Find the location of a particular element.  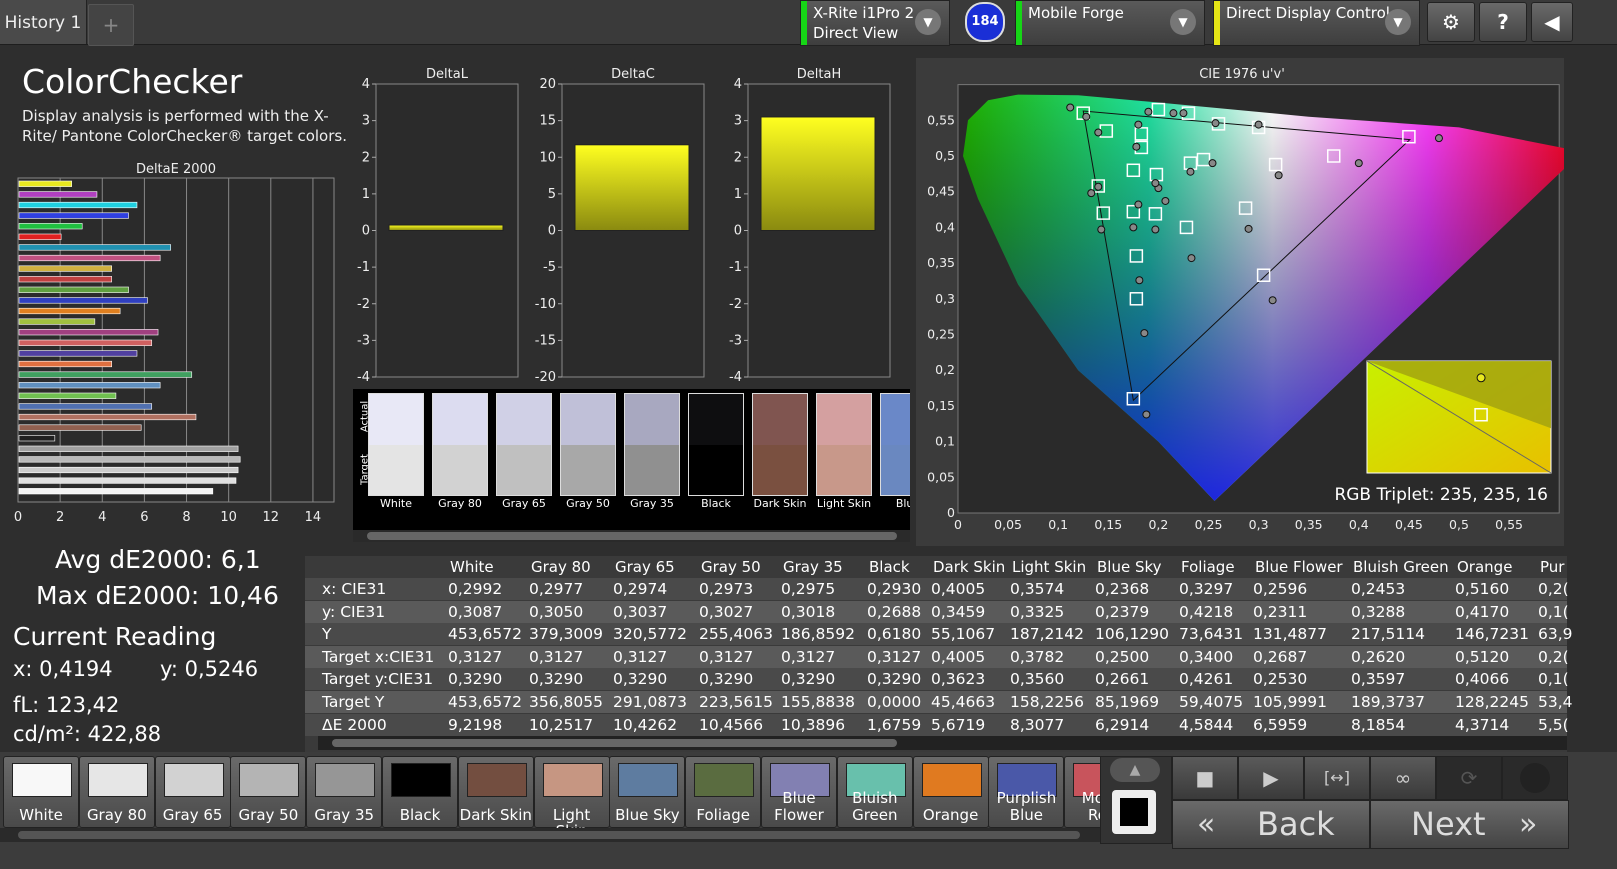

page-title: ColorChecker is located at coordinates (132, 81).